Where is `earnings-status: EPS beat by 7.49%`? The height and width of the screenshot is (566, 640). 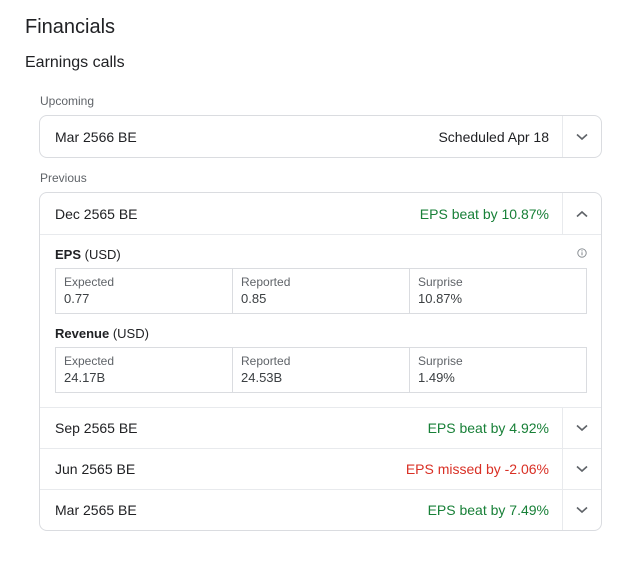
earnings-status: EPS beat by 7.49% is located at coordinates (488, 510).